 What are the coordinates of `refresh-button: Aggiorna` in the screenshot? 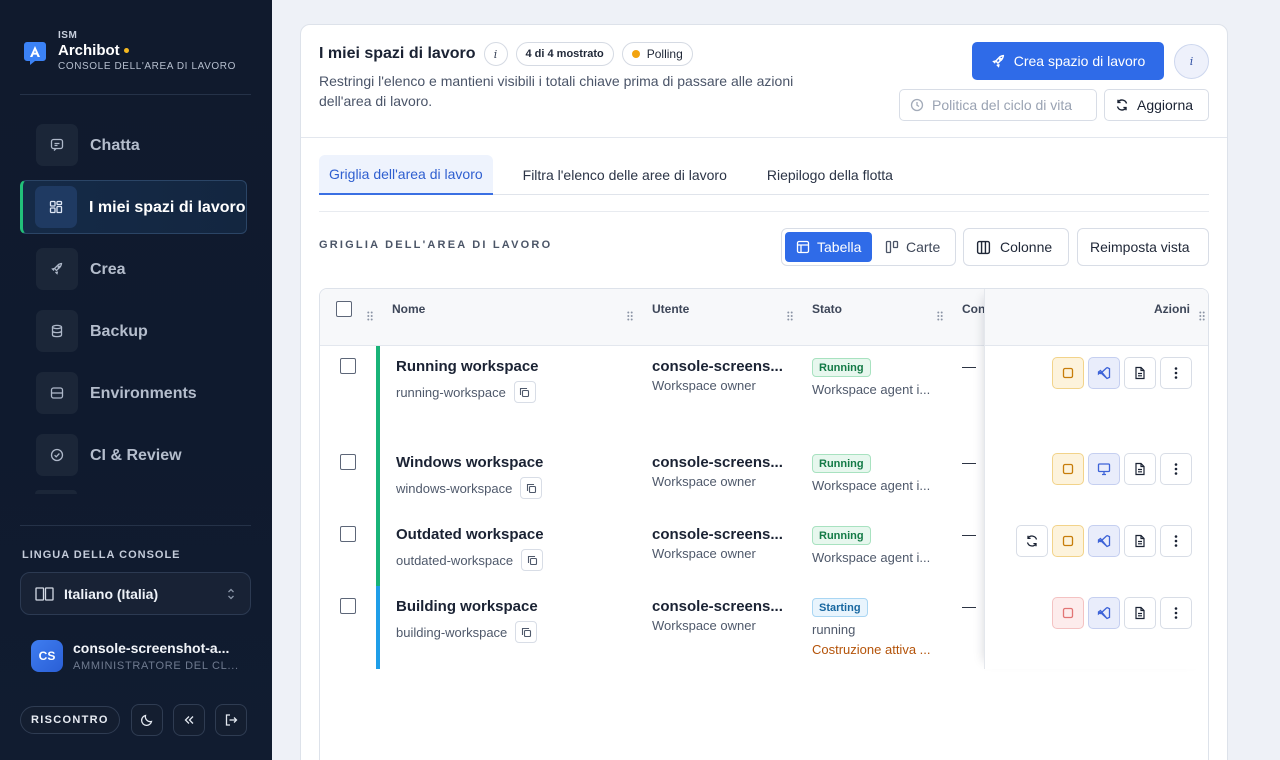 It's located at (1156, 105).